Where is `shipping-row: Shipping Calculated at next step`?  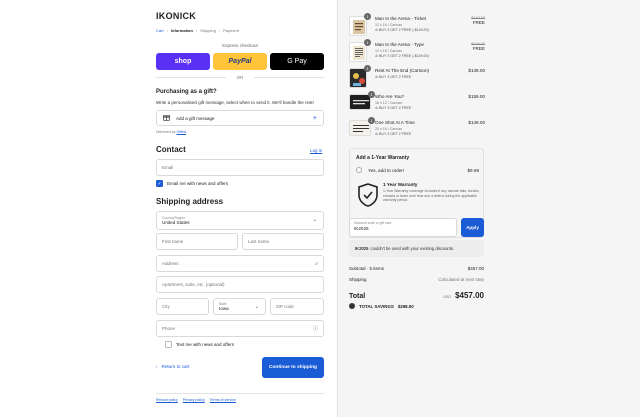
shipping-row: Shipping Calculated at next step is located at coordinates (416, 279).